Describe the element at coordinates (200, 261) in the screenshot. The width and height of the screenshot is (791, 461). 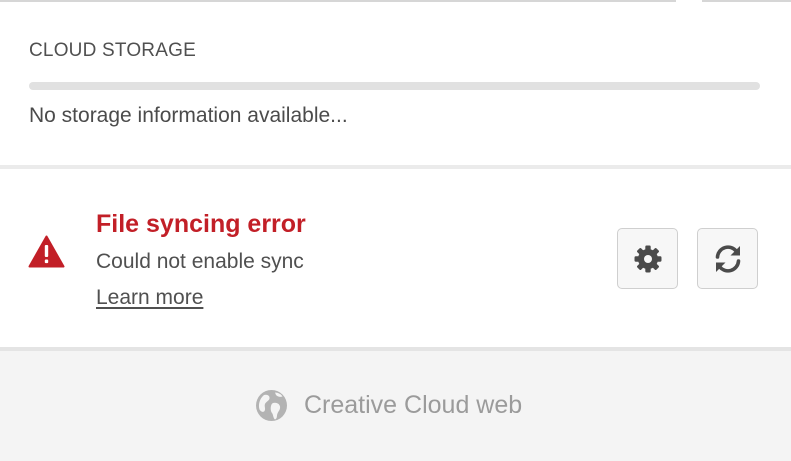
I see `sync-error-message: Could not enable sync` at that location.